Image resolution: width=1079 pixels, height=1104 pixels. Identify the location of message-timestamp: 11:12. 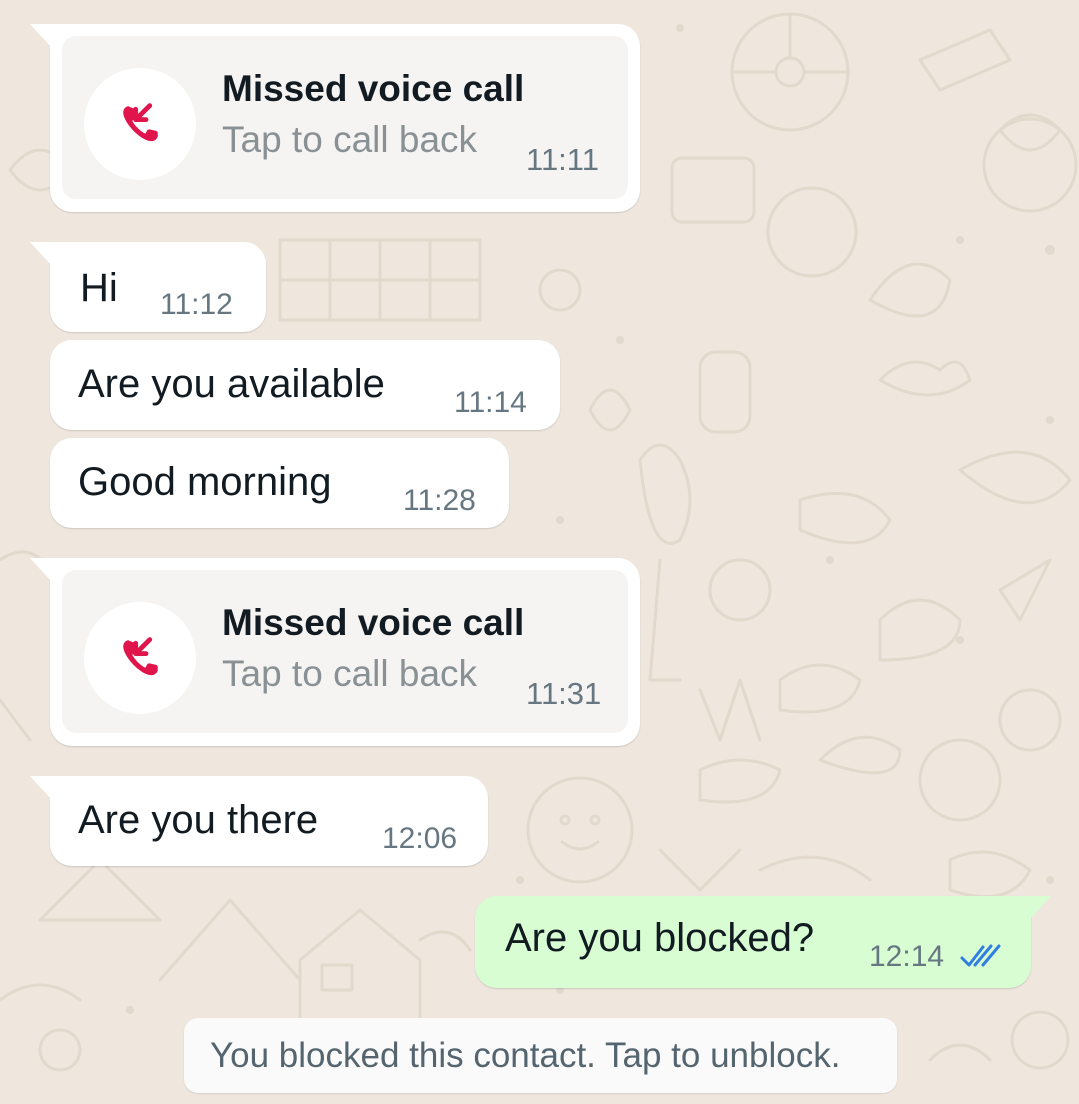
(196, 304).